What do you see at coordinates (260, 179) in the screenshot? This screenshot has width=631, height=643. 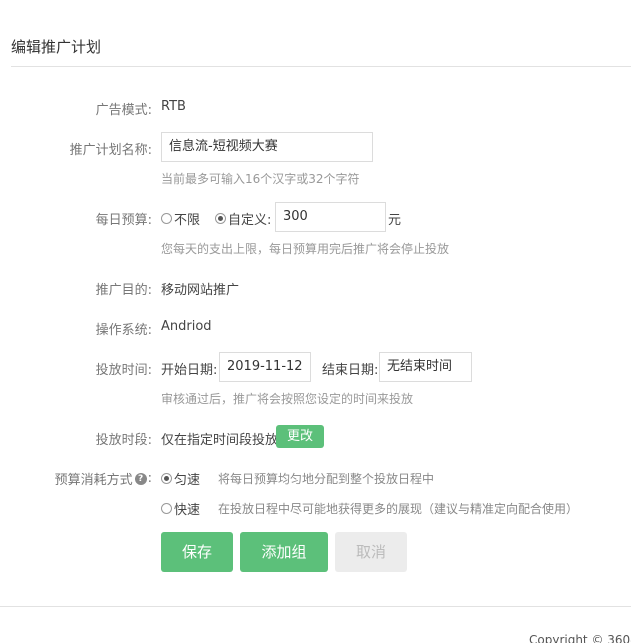 I see `plan-name-hint: 当前最多可输入16个汉字或32个字符` at bounding box center [260, 179].